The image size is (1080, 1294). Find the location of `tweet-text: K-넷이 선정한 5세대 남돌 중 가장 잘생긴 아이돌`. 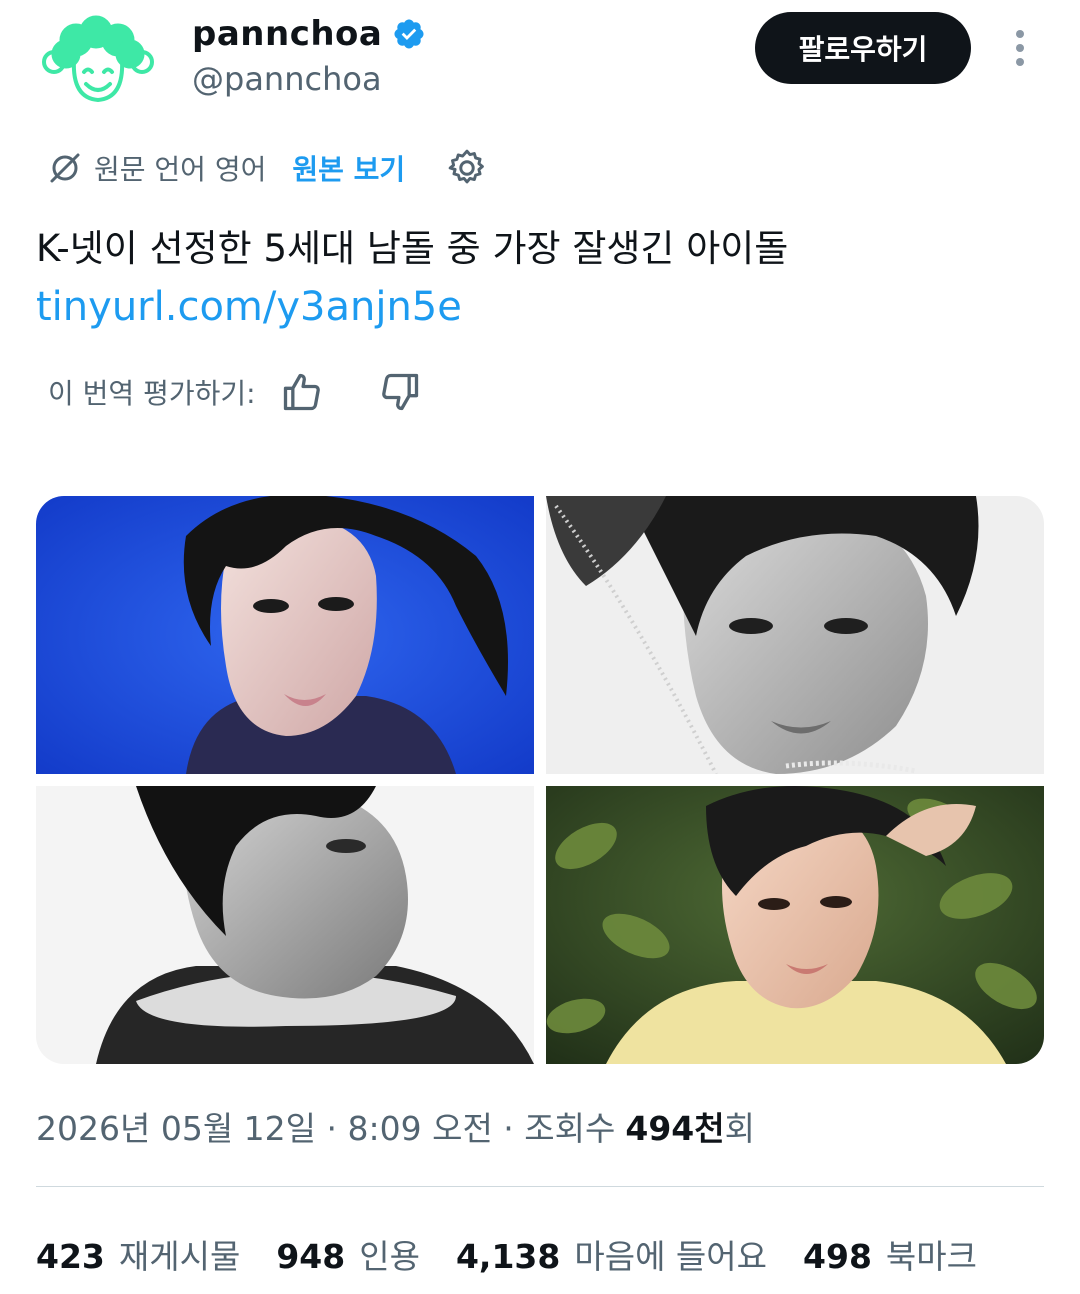

tweet-text: K-넷이 선정한 5세대 남돌 중 가장 잘생긴 아이돌 is located at coordinates (412, 248).